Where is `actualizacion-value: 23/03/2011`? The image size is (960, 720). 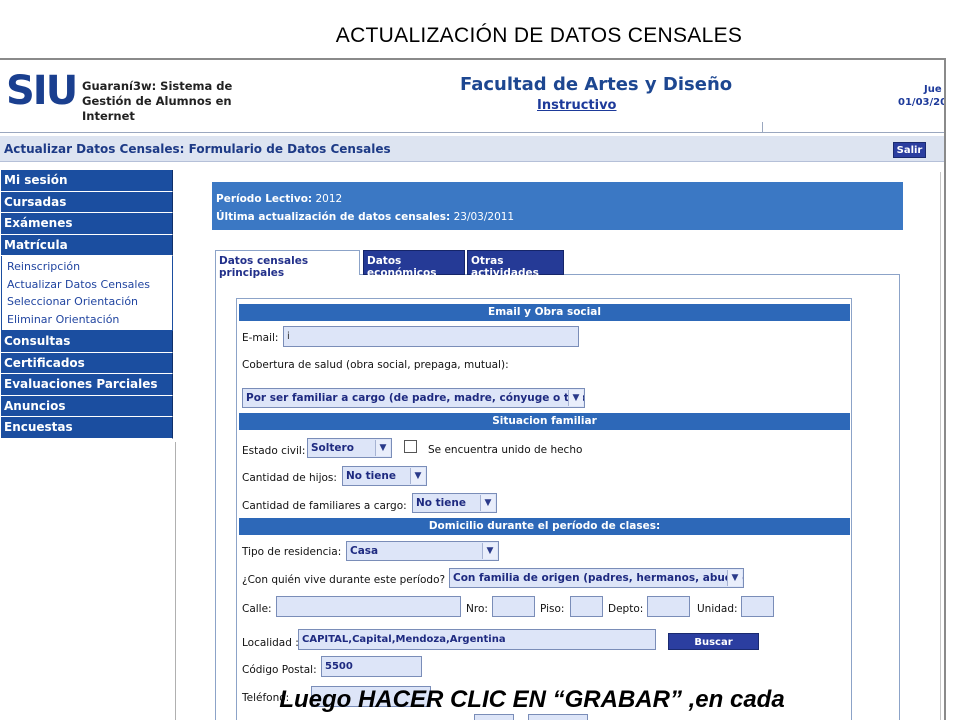
actualizacion-value: 23/03/2011 is located at coordinates (484, 217).